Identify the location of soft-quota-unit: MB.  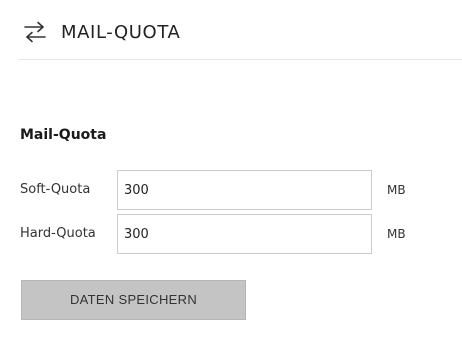
(396, 190).